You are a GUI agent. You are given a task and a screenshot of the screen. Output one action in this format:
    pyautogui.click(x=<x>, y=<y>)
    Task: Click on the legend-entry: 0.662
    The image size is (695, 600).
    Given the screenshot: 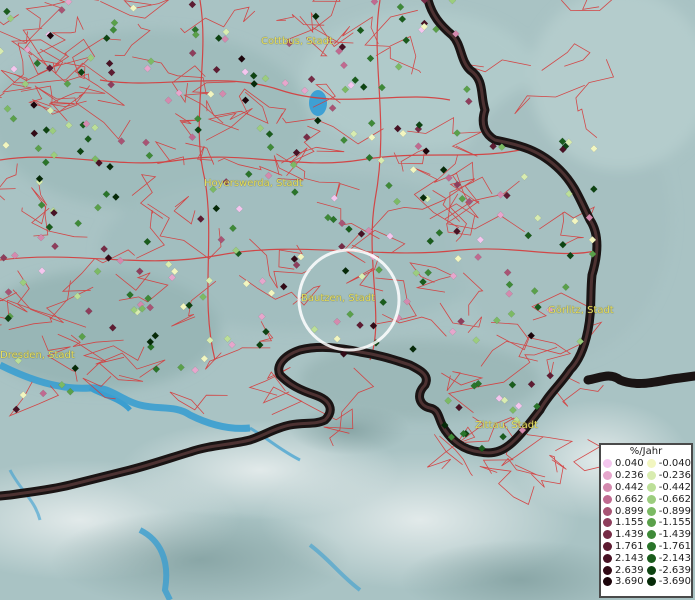 What is the action you would take?
    pyautogui.click(x=625, y=499)
    